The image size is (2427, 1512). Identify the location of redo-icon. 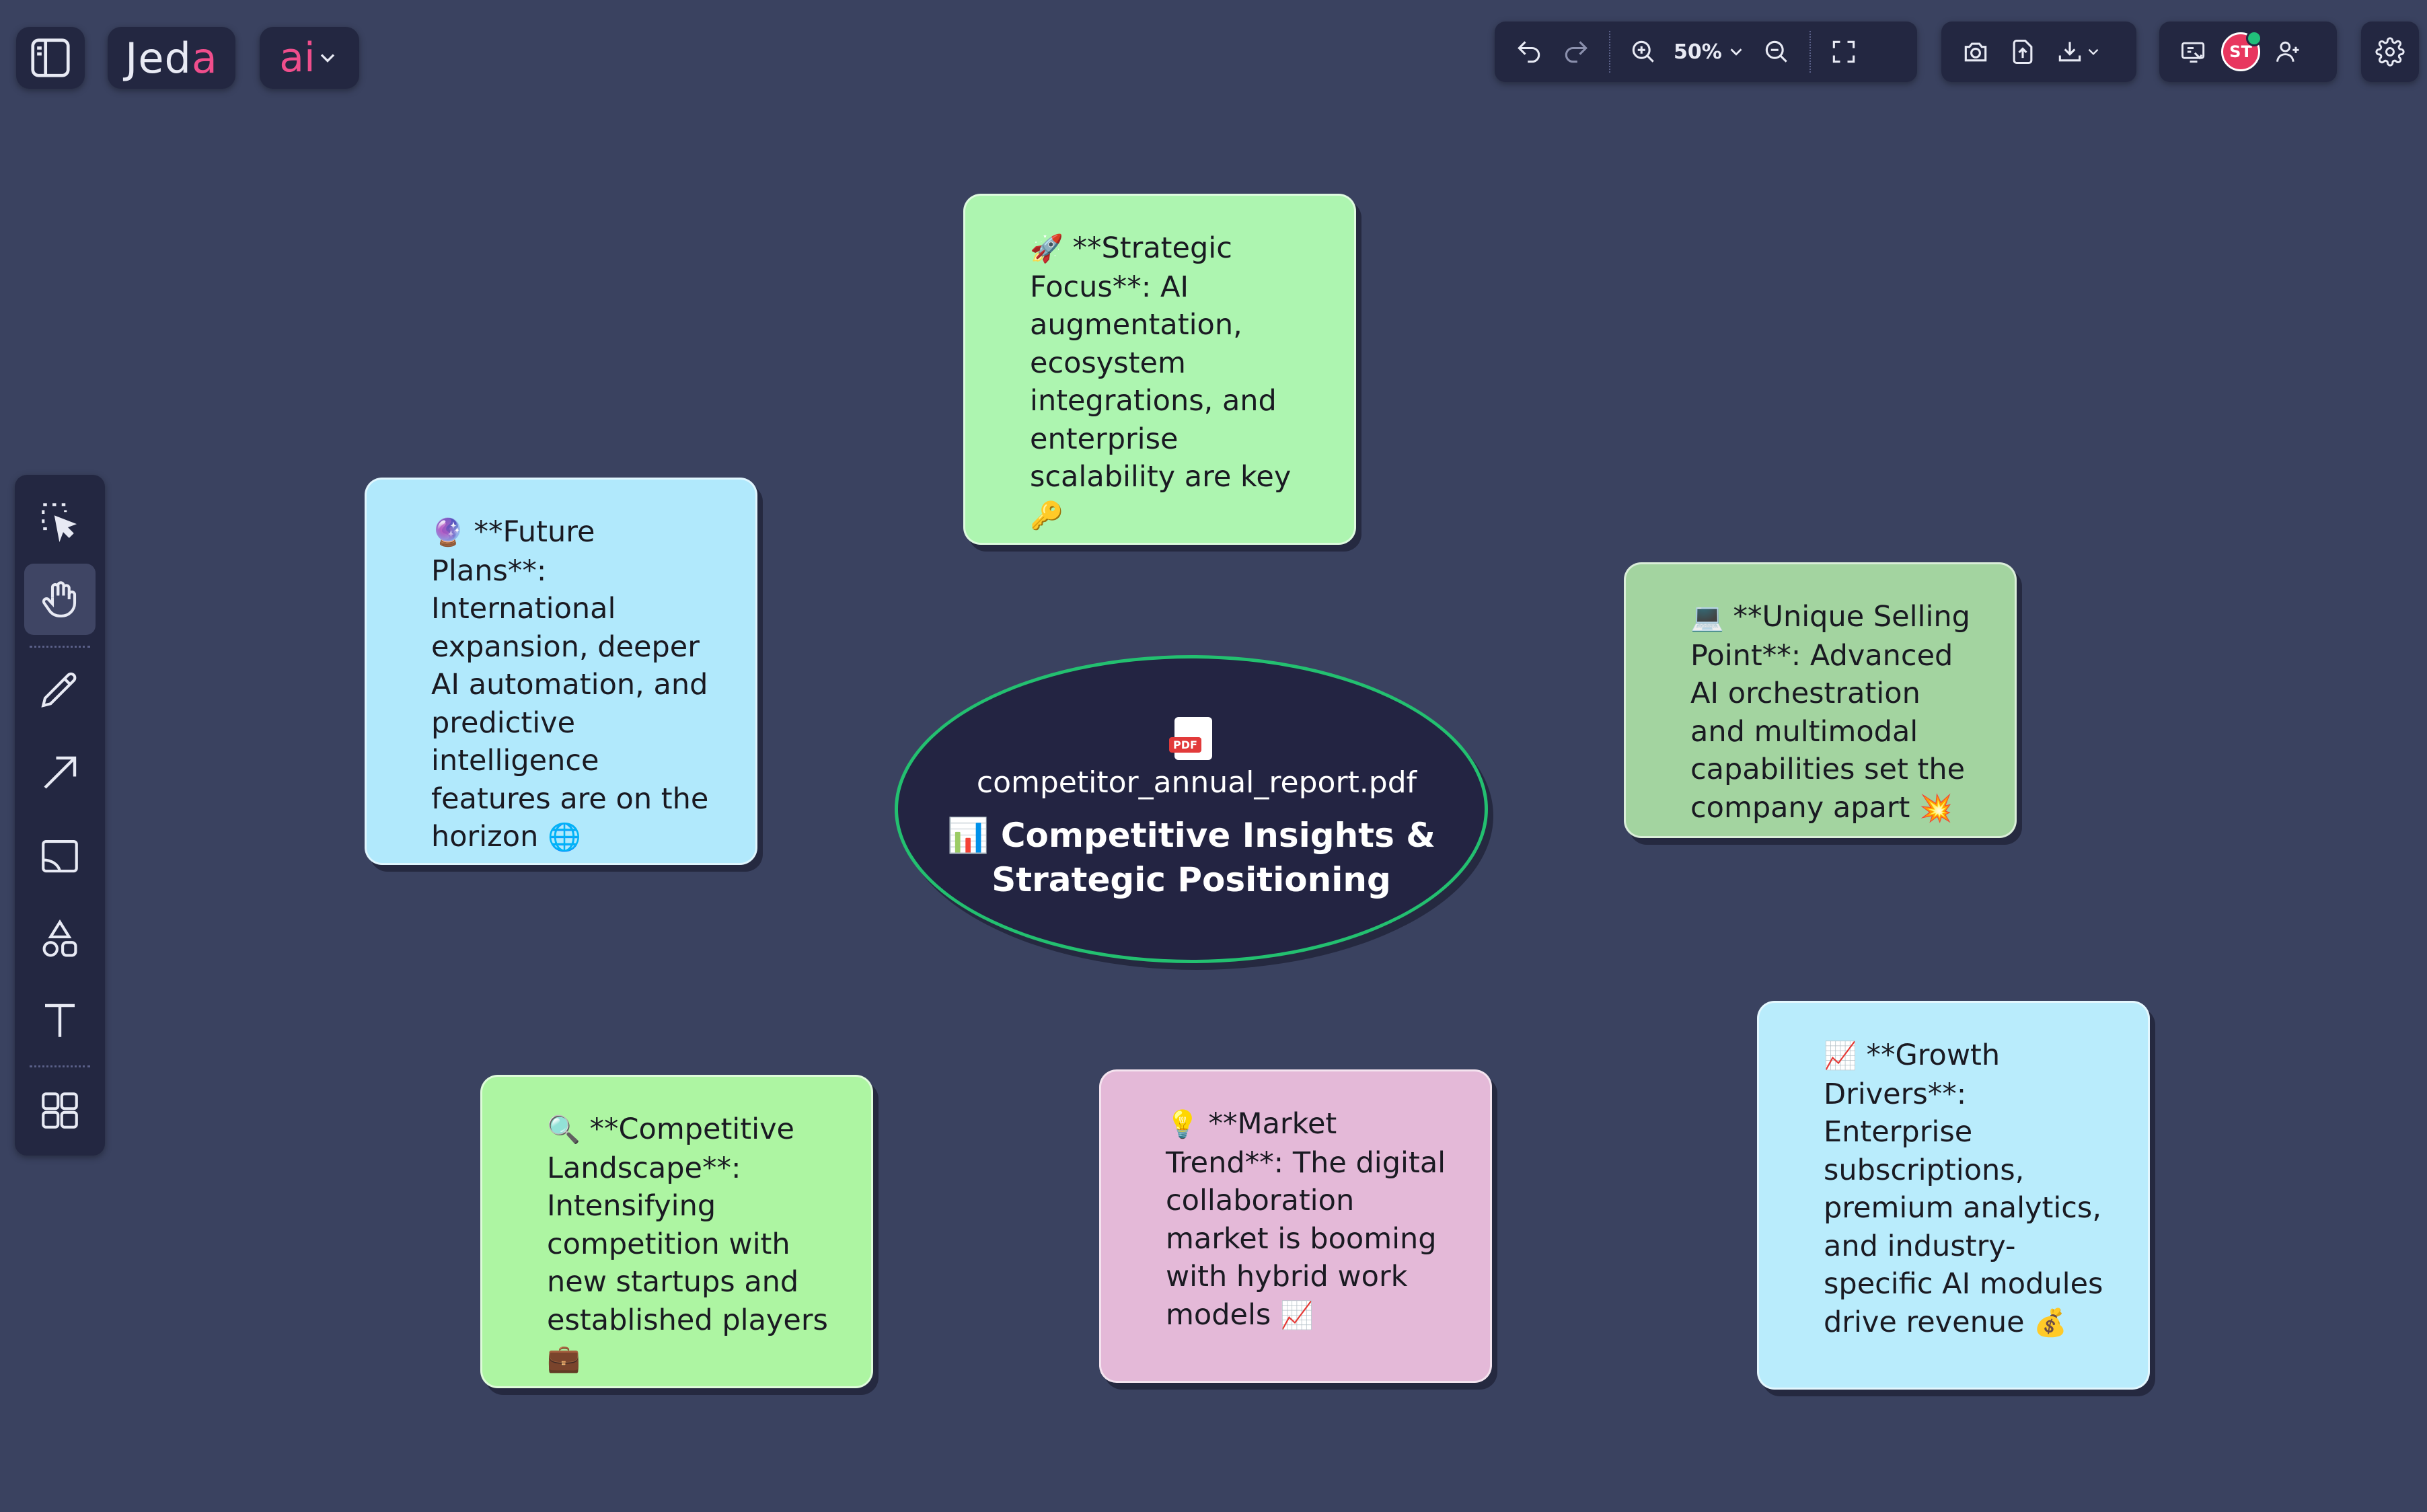
(1577, 52).